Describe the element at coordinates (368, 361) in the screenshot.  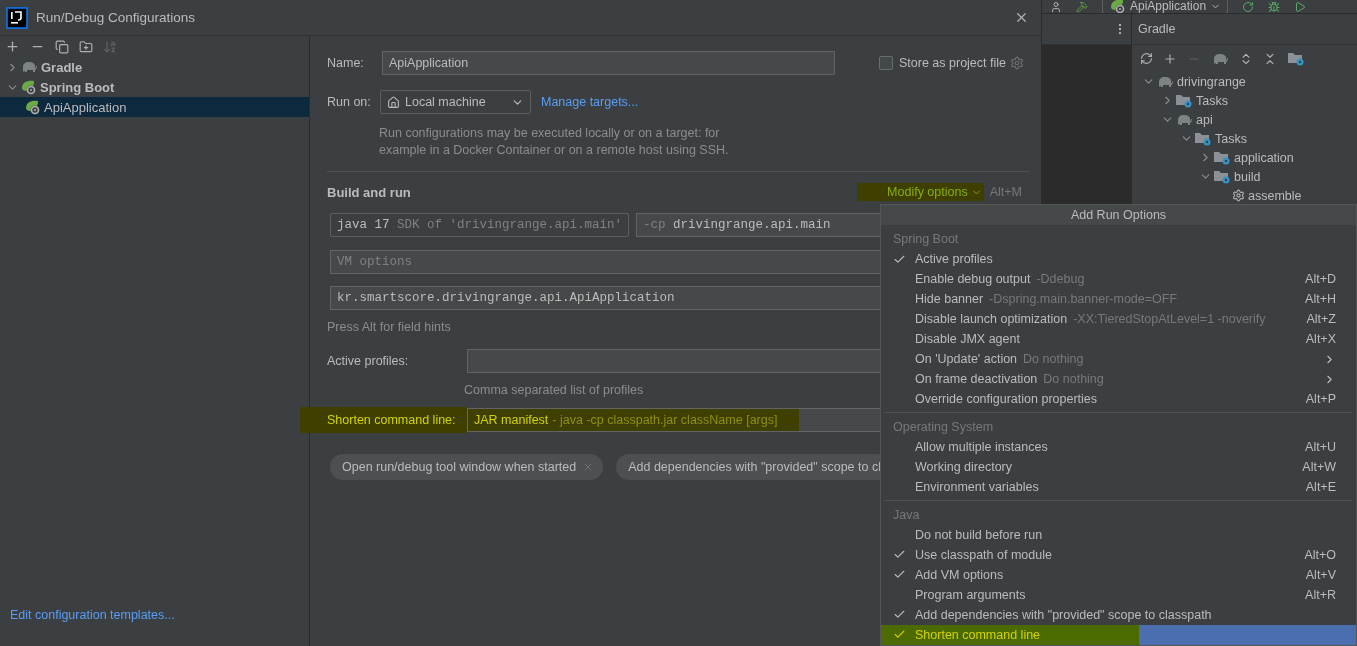
I see `active-profiles-label: Active profiles:` at that location.